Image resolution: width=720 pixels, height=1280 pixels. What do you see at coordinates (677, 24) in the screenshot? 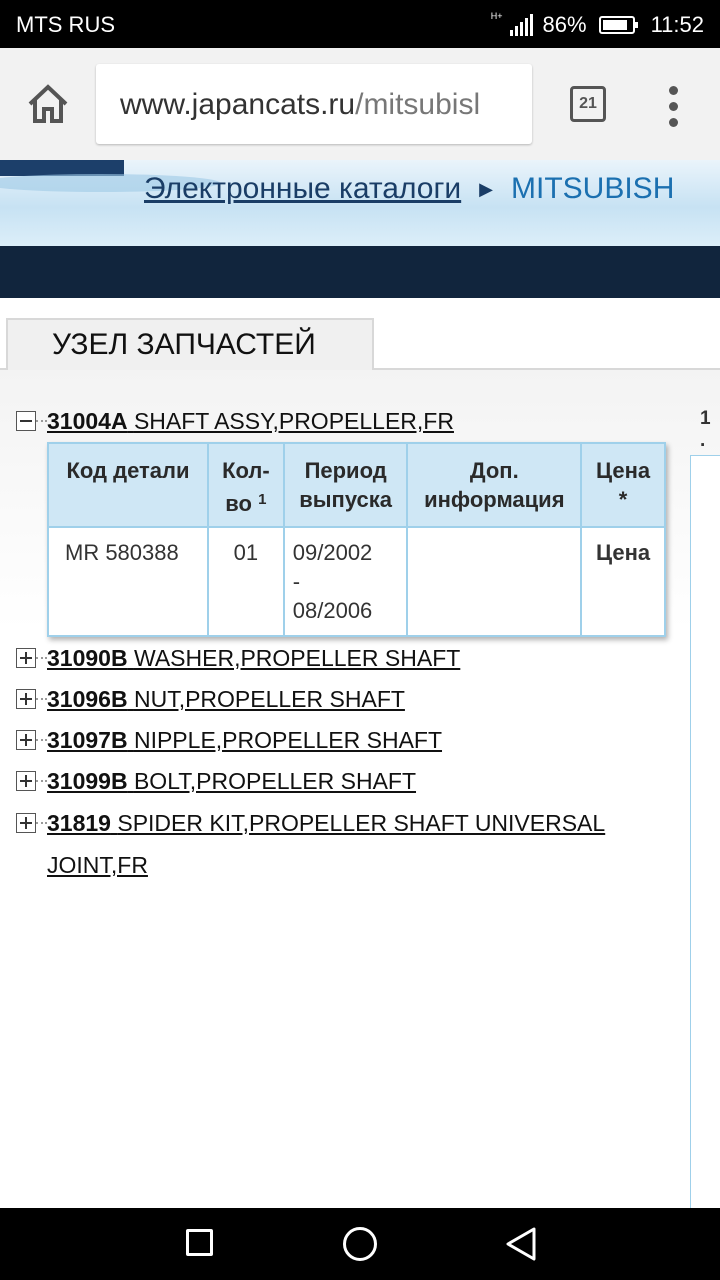
I see `clock: 11:52` at bounding box center [677, 24].